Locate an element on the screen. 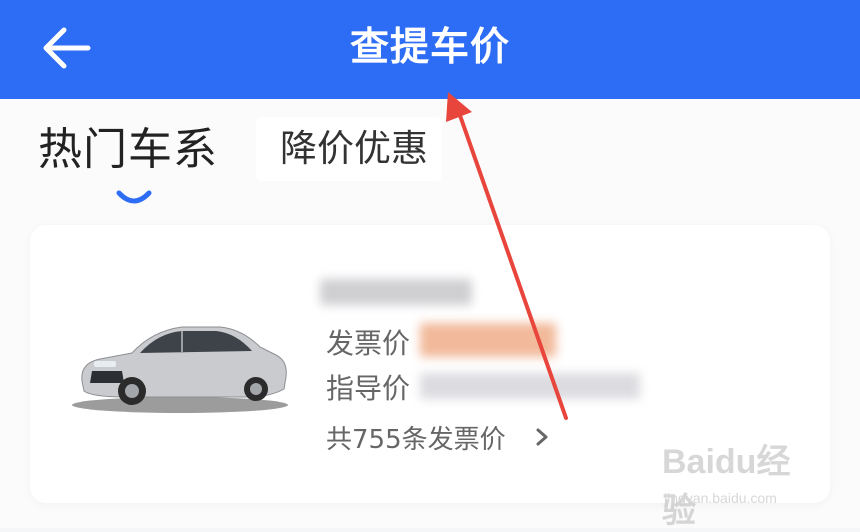  watermark-brand: Baidu经验 is located at coordinates (726, 486).